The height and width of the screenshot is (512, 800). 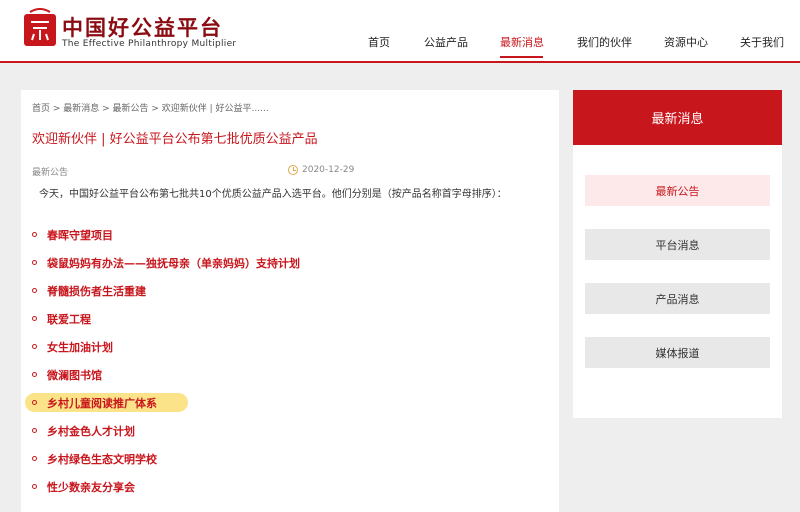 I want to click on sidebar-item-label: 最新公告, so click(x=677, y=191).